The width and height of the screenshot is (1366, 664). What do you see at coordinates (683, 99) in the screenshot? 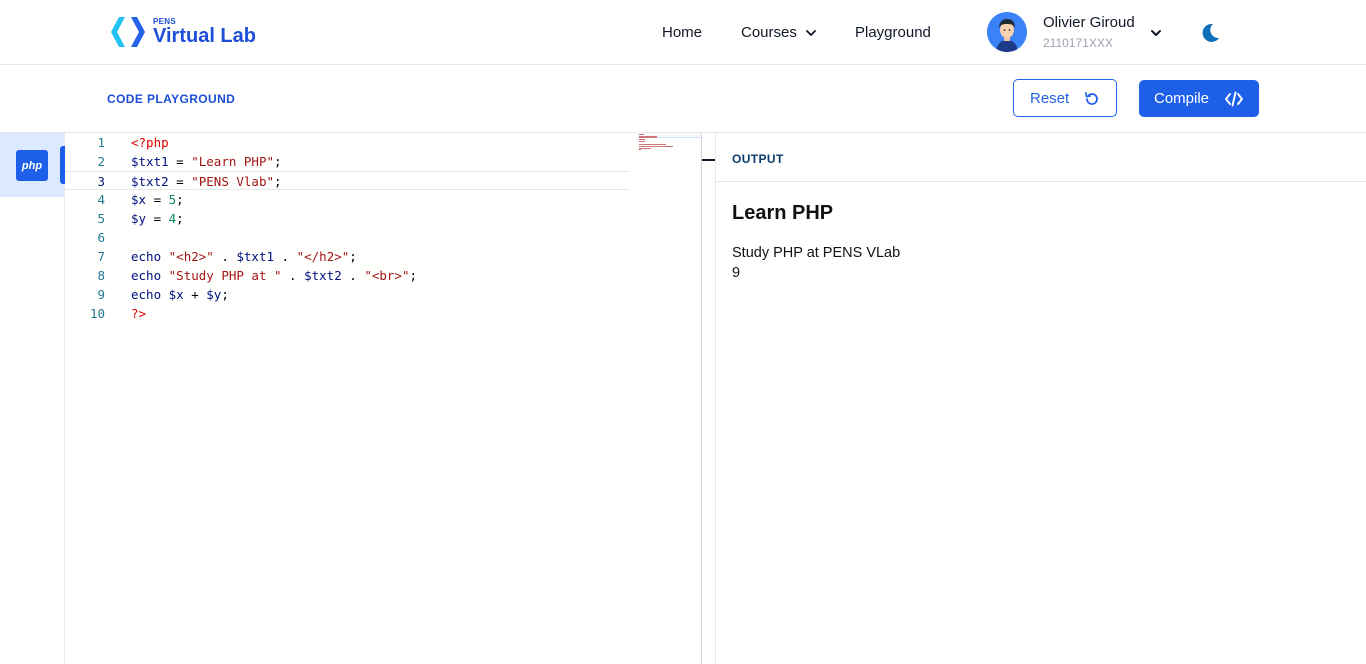
I see `toolbar: CODE PLAYGROUND Reset Compile` at bounding box center [683, 99].